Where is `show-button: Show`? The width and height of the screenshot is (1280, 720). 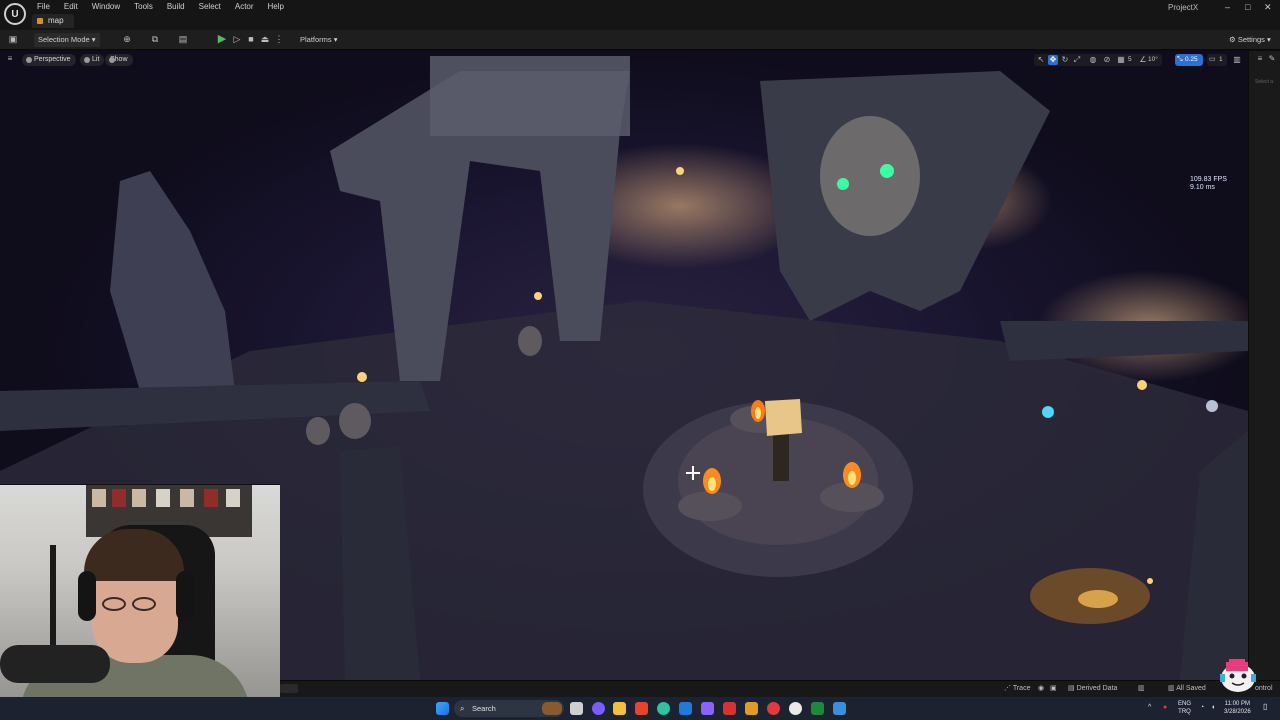 show-button: Show is located at coordinates (119, 60).